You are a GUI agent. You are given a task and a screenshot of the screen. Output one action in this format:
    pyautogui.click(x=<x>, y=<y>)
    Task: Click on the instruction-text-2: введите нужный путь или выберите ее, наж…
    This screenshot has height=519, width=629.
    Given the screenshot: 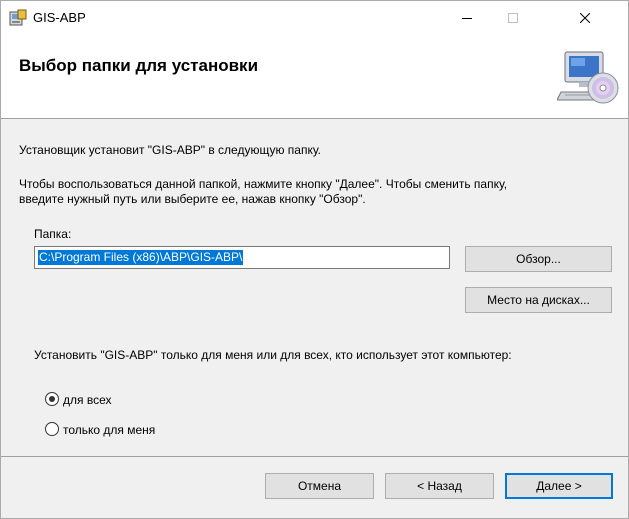 What is the action you would take?
    pyautogui.click(x=192, y=199)
    